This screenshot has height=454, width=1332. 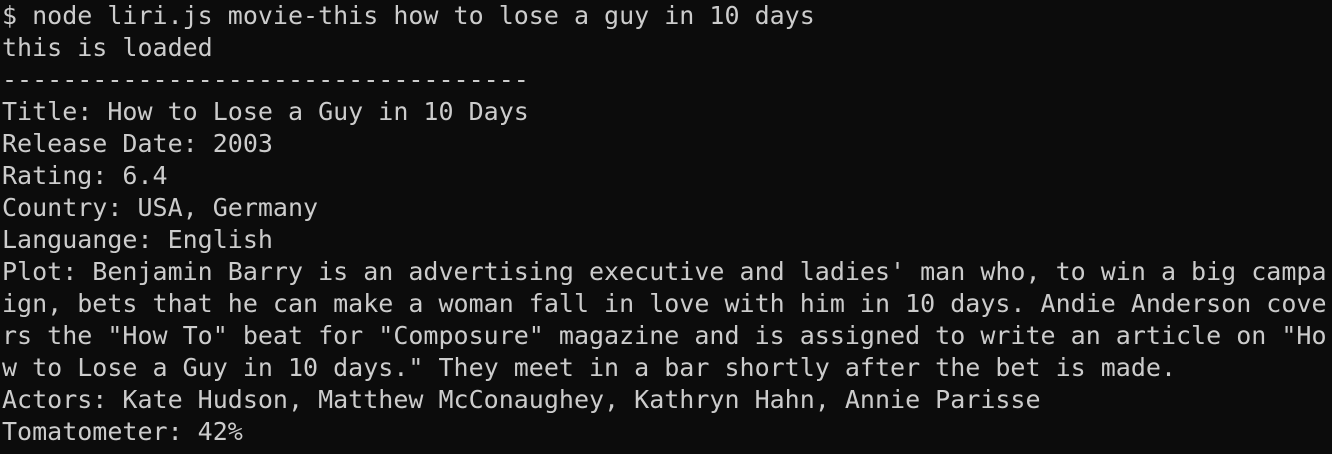 I want to click on output-line-loaded: this is loaded, so click(x=107, y=47).